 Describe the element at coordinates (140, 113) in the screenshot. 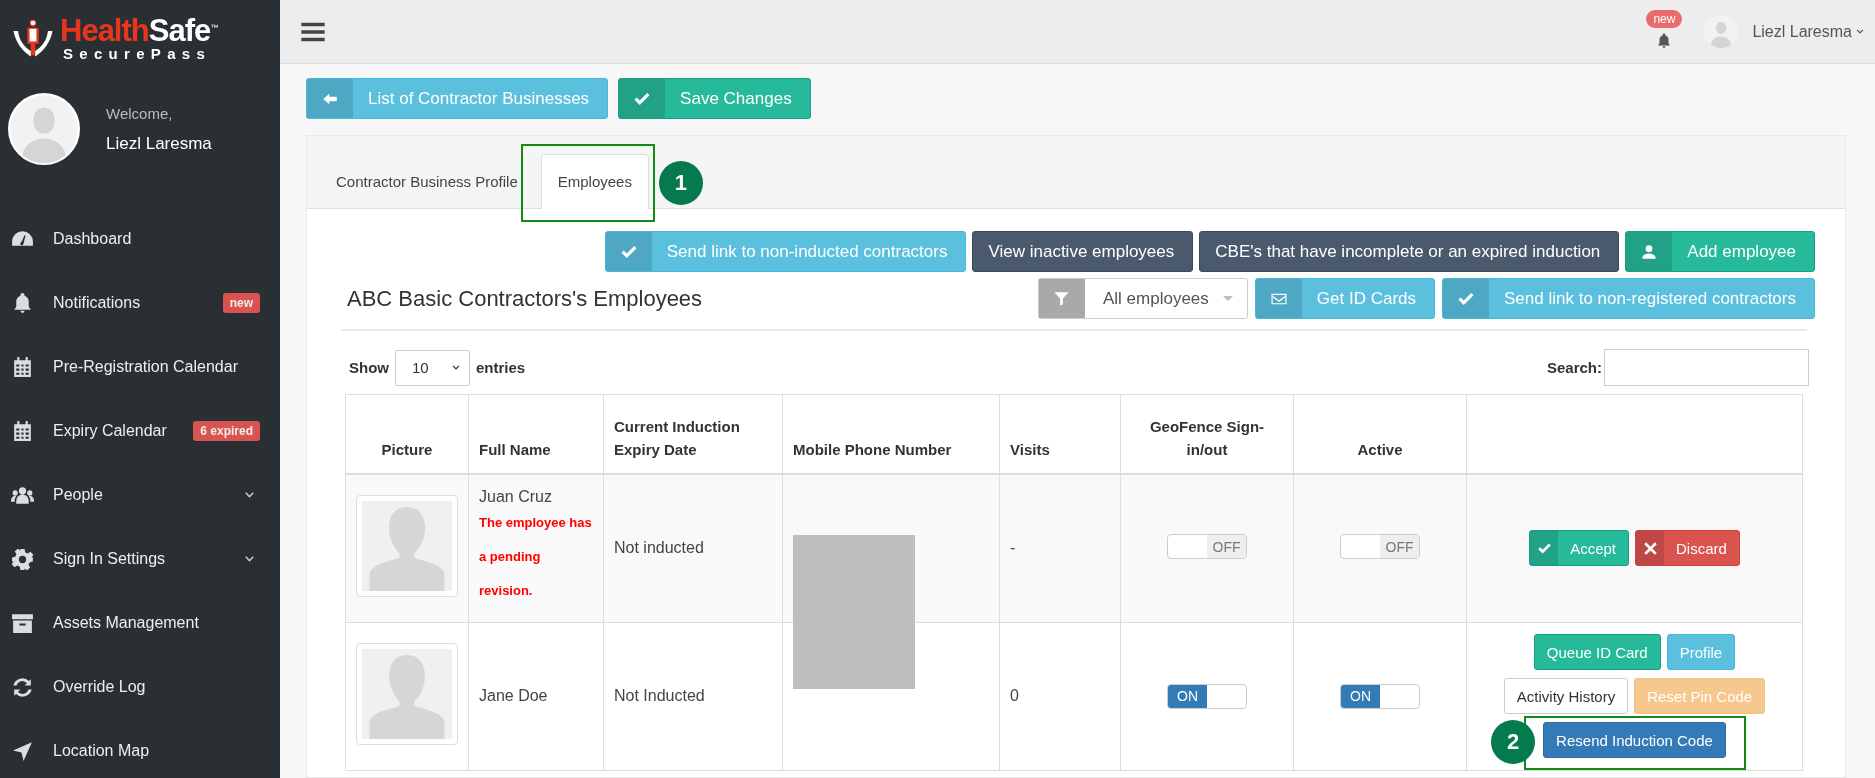

I see `welcome-text: Welcome,` at that location.